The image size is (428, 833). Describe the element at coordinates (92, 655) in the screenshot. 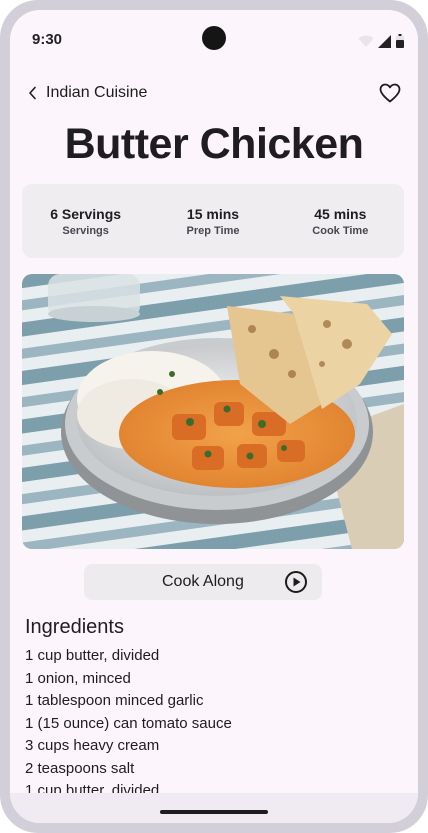

I see `ingredient-item: 1 cup butter, divided` at that location.